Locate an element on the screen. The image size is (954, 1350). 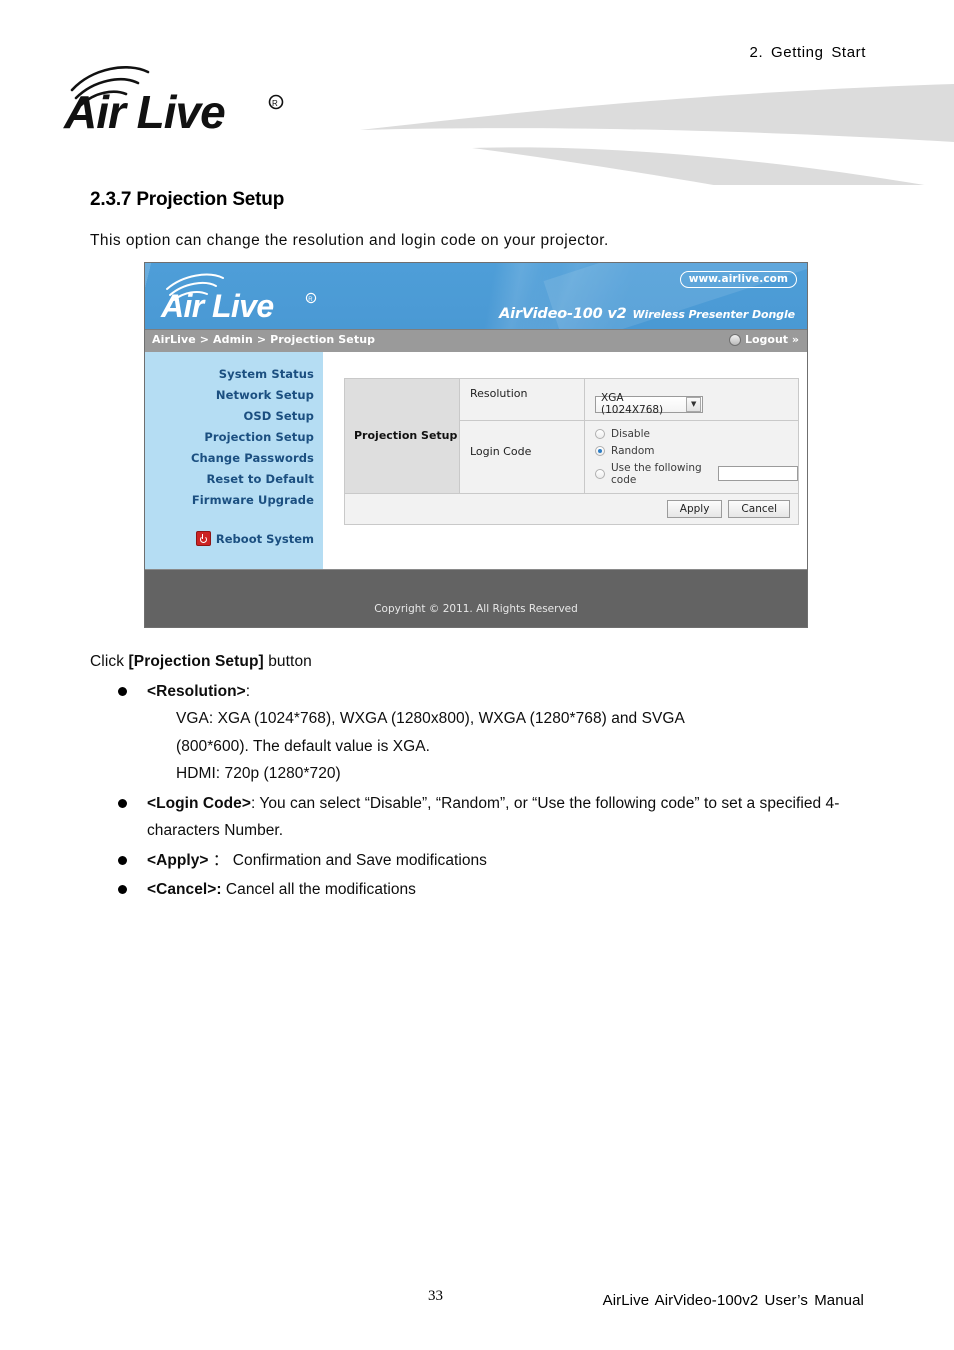
airlive-url-badge: www.airlive.com is located at coordinates (738, 279).